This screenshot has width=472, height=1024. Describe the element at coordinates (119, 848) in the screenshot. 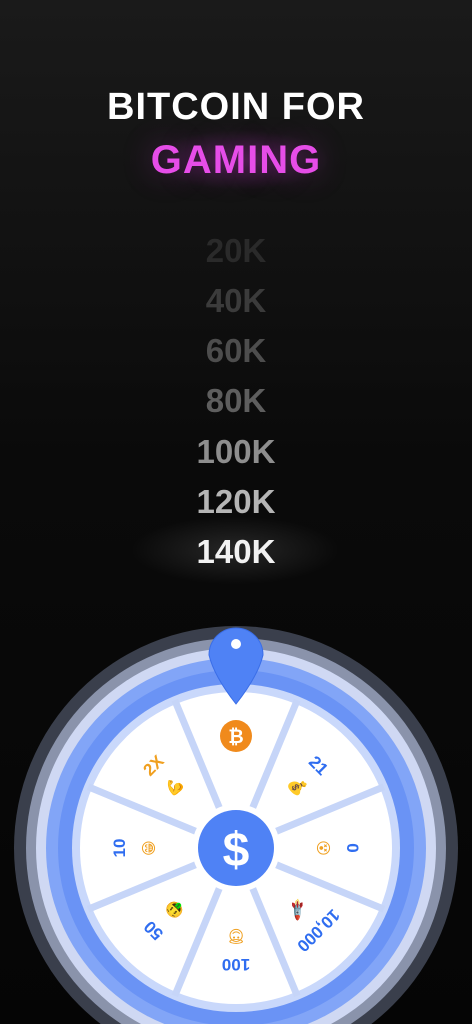

I see `segment-value-label: 10` at that location.